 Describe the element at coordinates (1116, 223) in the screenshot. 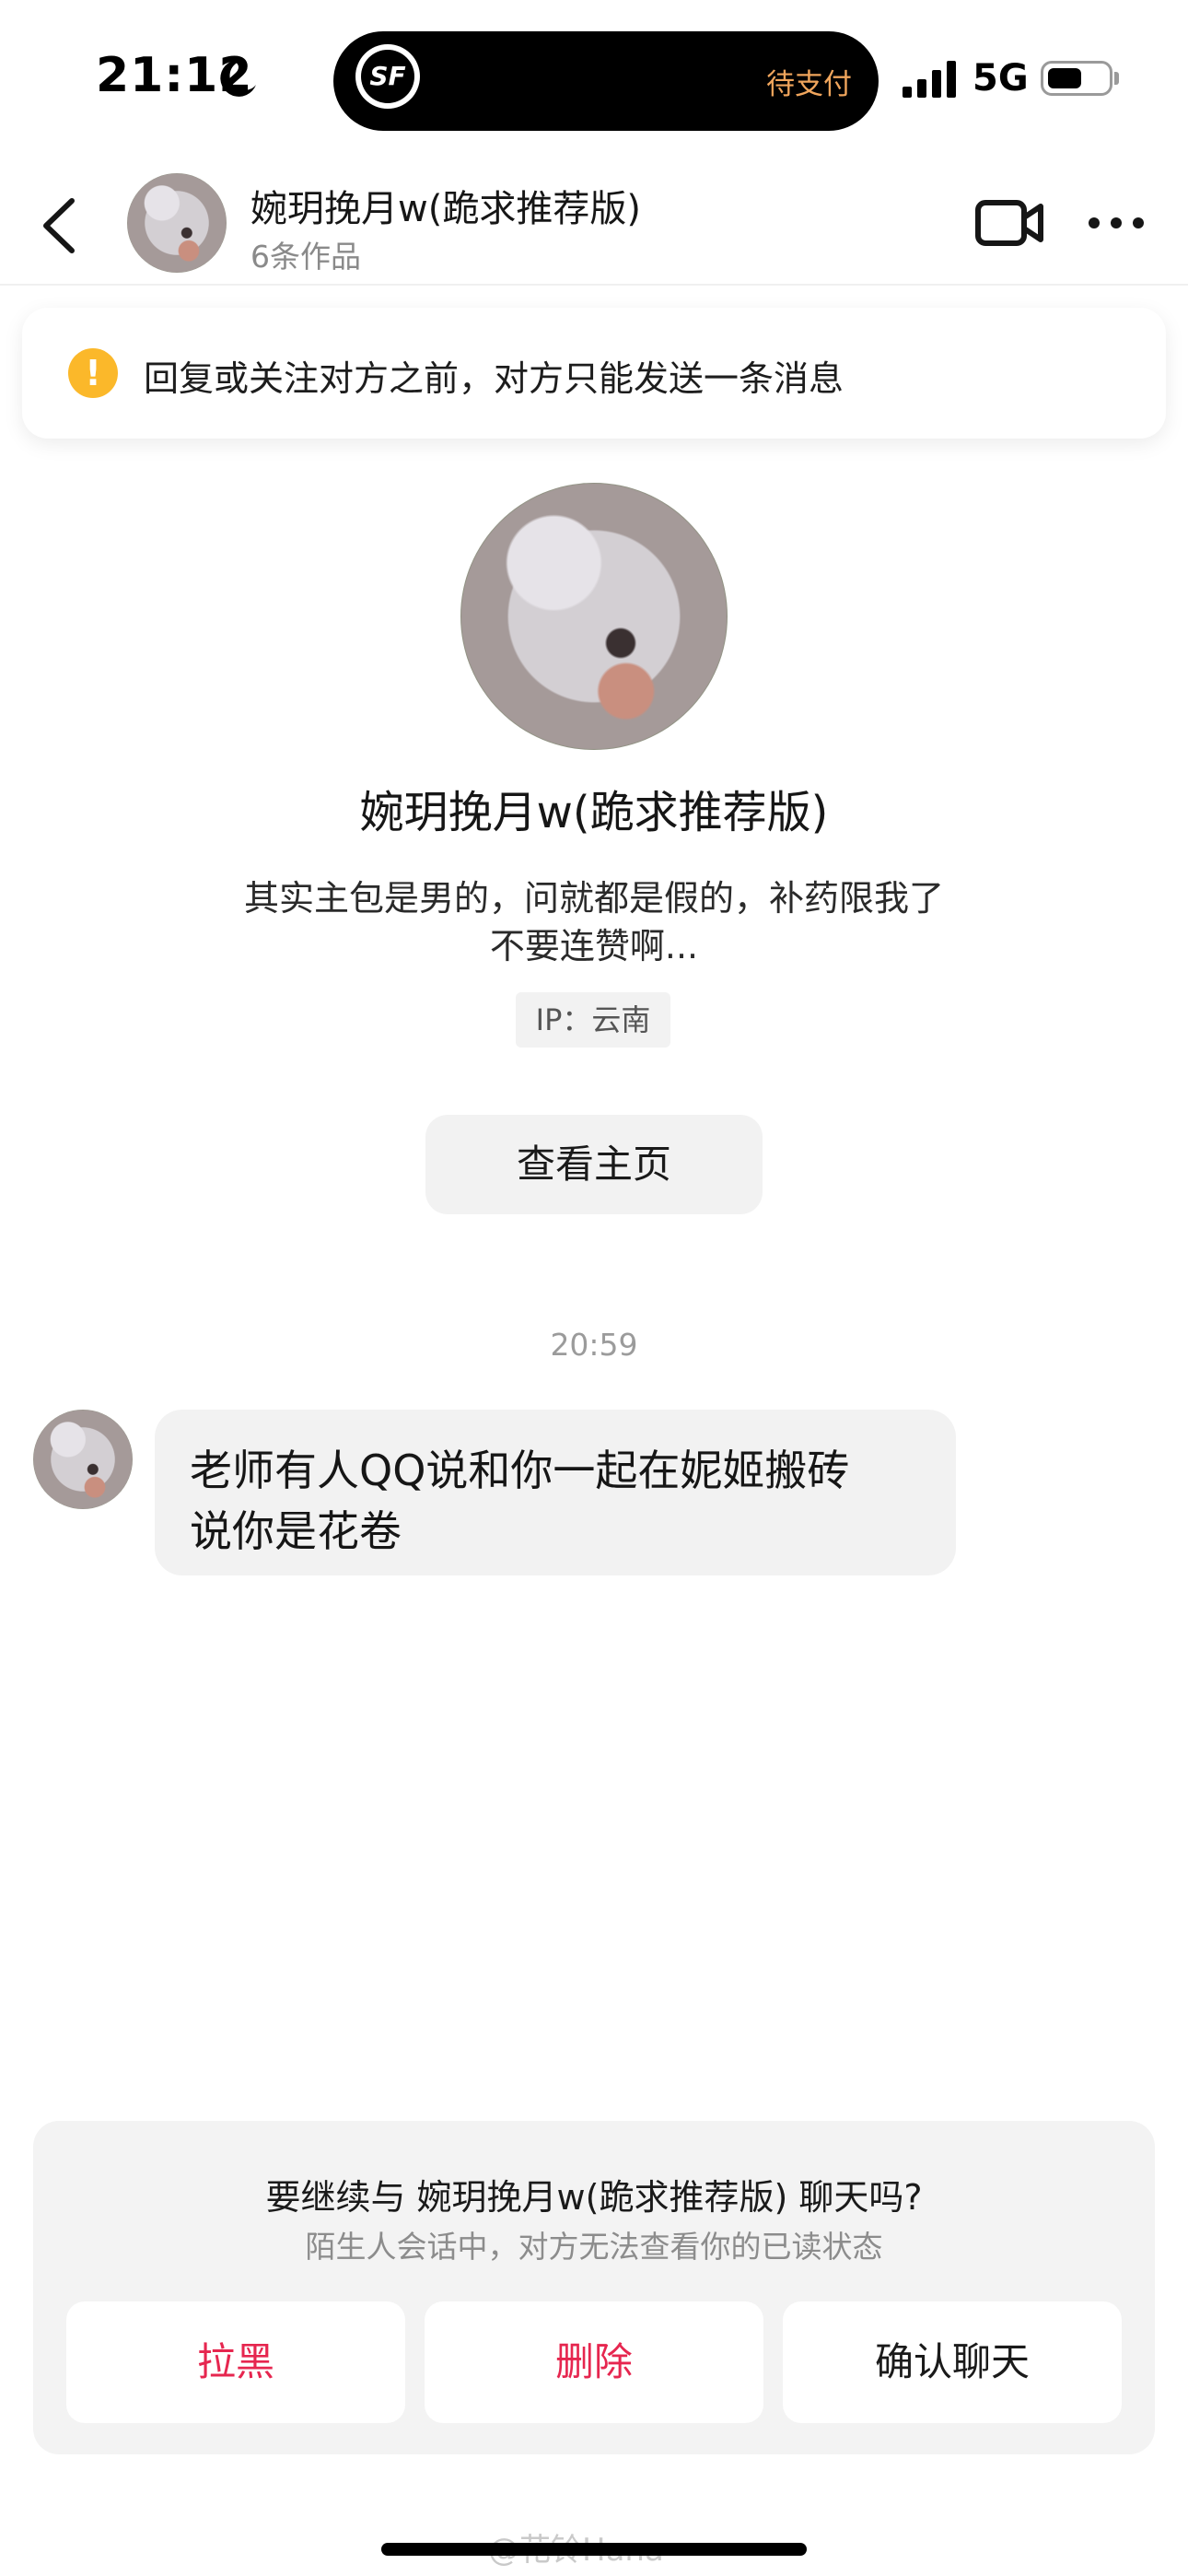

I see `more-options-icon` at that location.